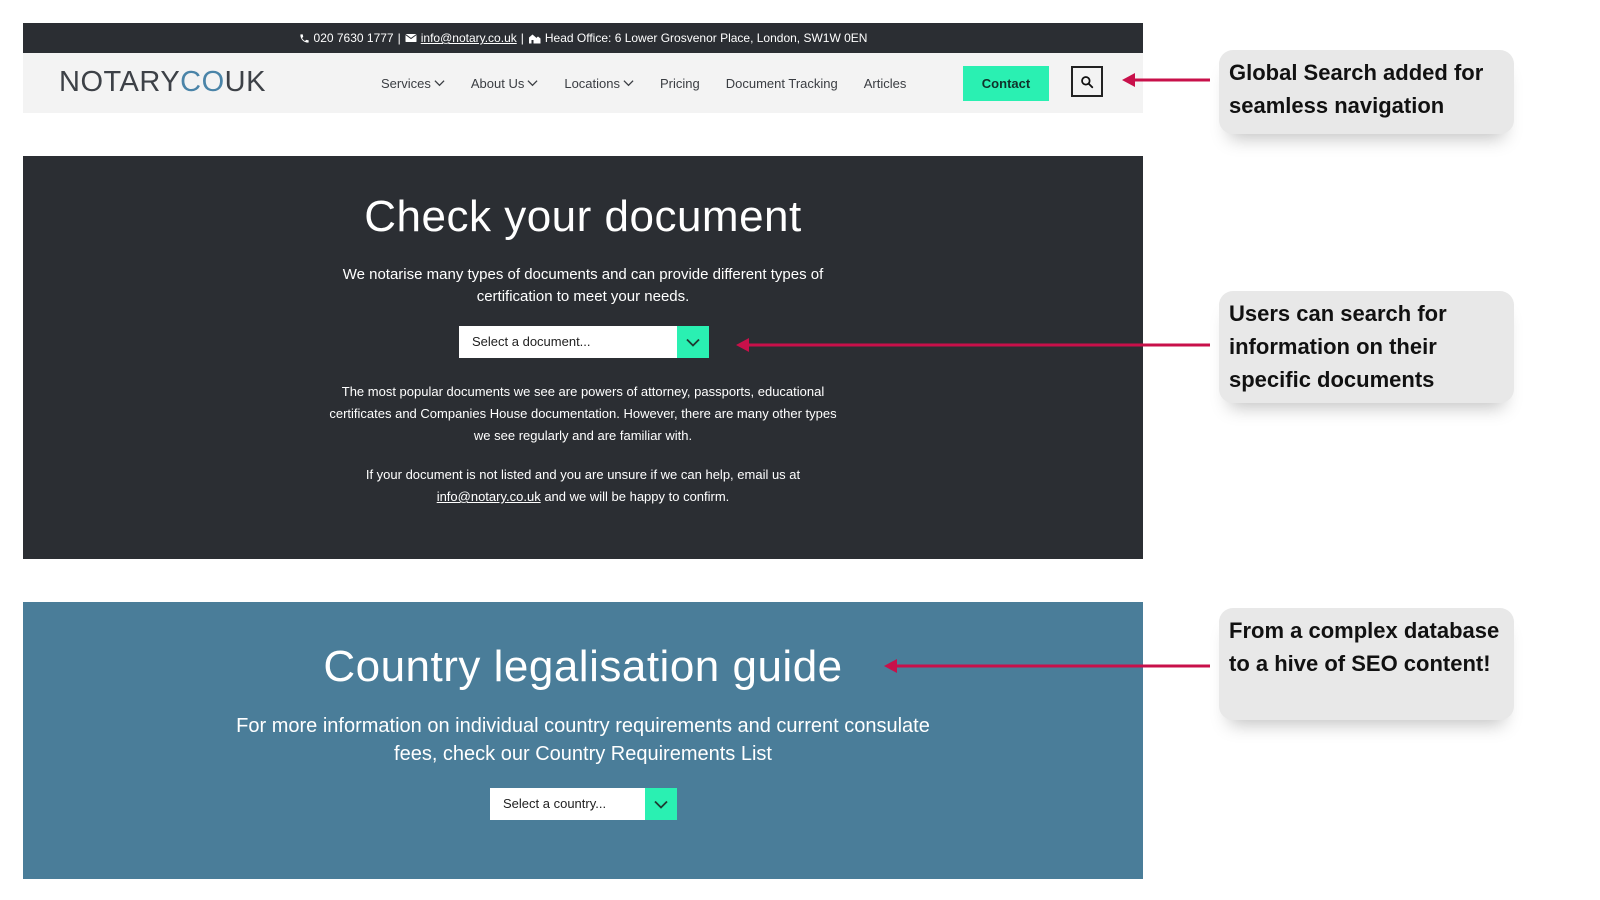  What do you see at coordinates (304, 38) in the screenshot?
I see `phone-icon` at bounding box center [304, 38].